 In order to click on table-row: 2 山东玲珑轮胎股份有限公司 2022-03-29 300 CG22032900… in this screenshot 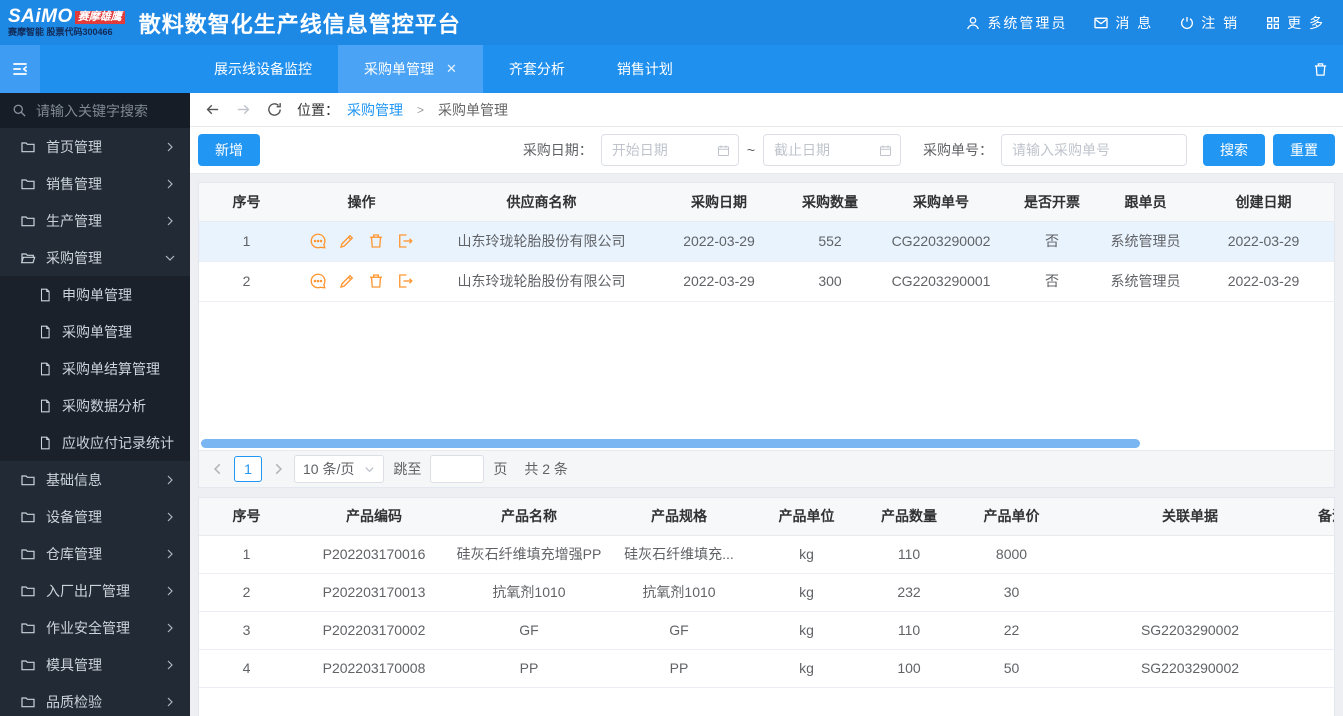, I will do `click(766, 281)`.